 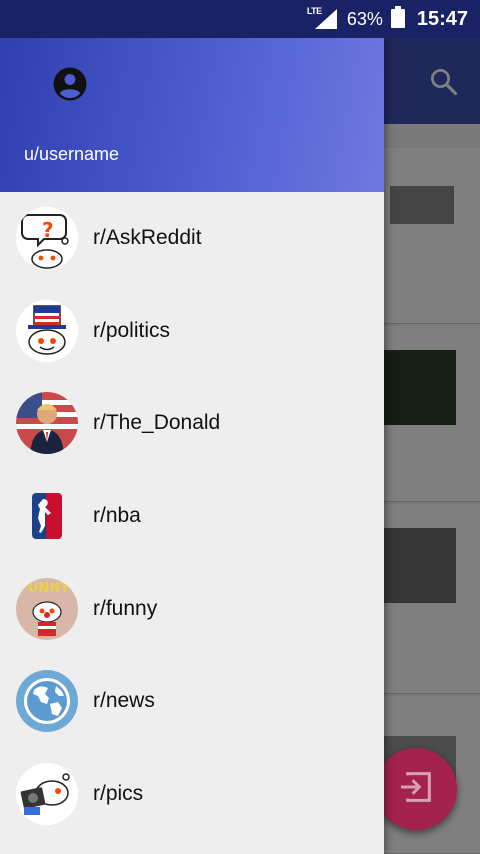 I want to click on subreddit-item-pics: r/pics, so click(x=192, y=794).